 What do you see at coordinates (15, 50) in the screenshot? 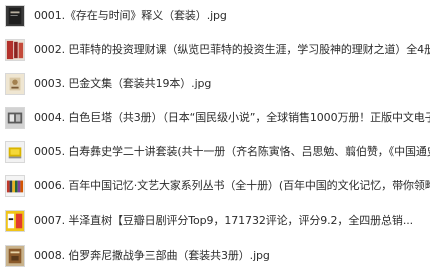
I see `book-cover-red-icon` at bounding box center [15, 50].